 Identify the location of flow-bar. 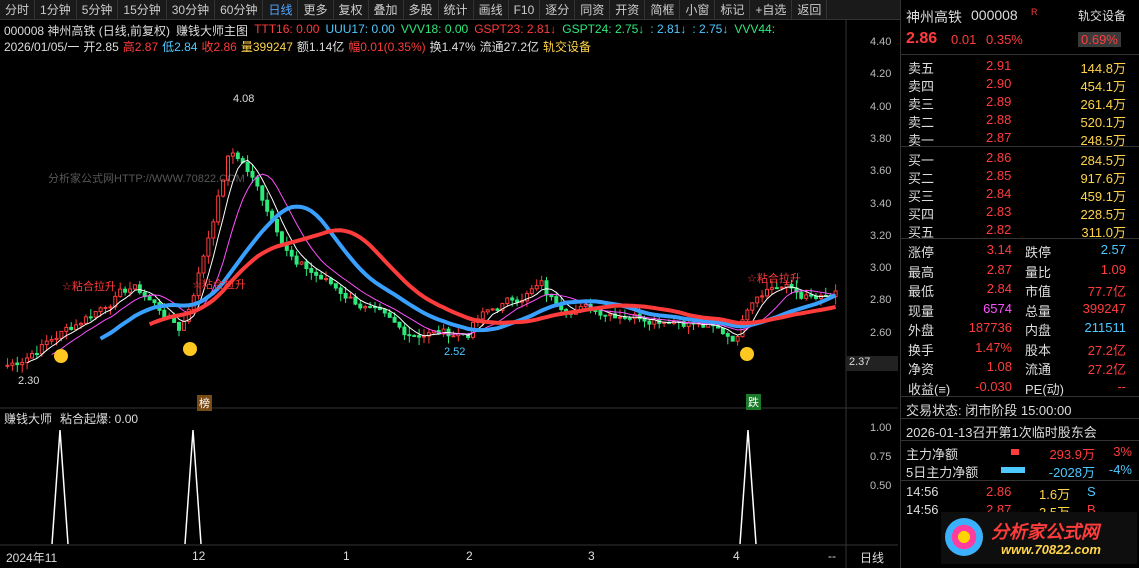
(1013, 470).